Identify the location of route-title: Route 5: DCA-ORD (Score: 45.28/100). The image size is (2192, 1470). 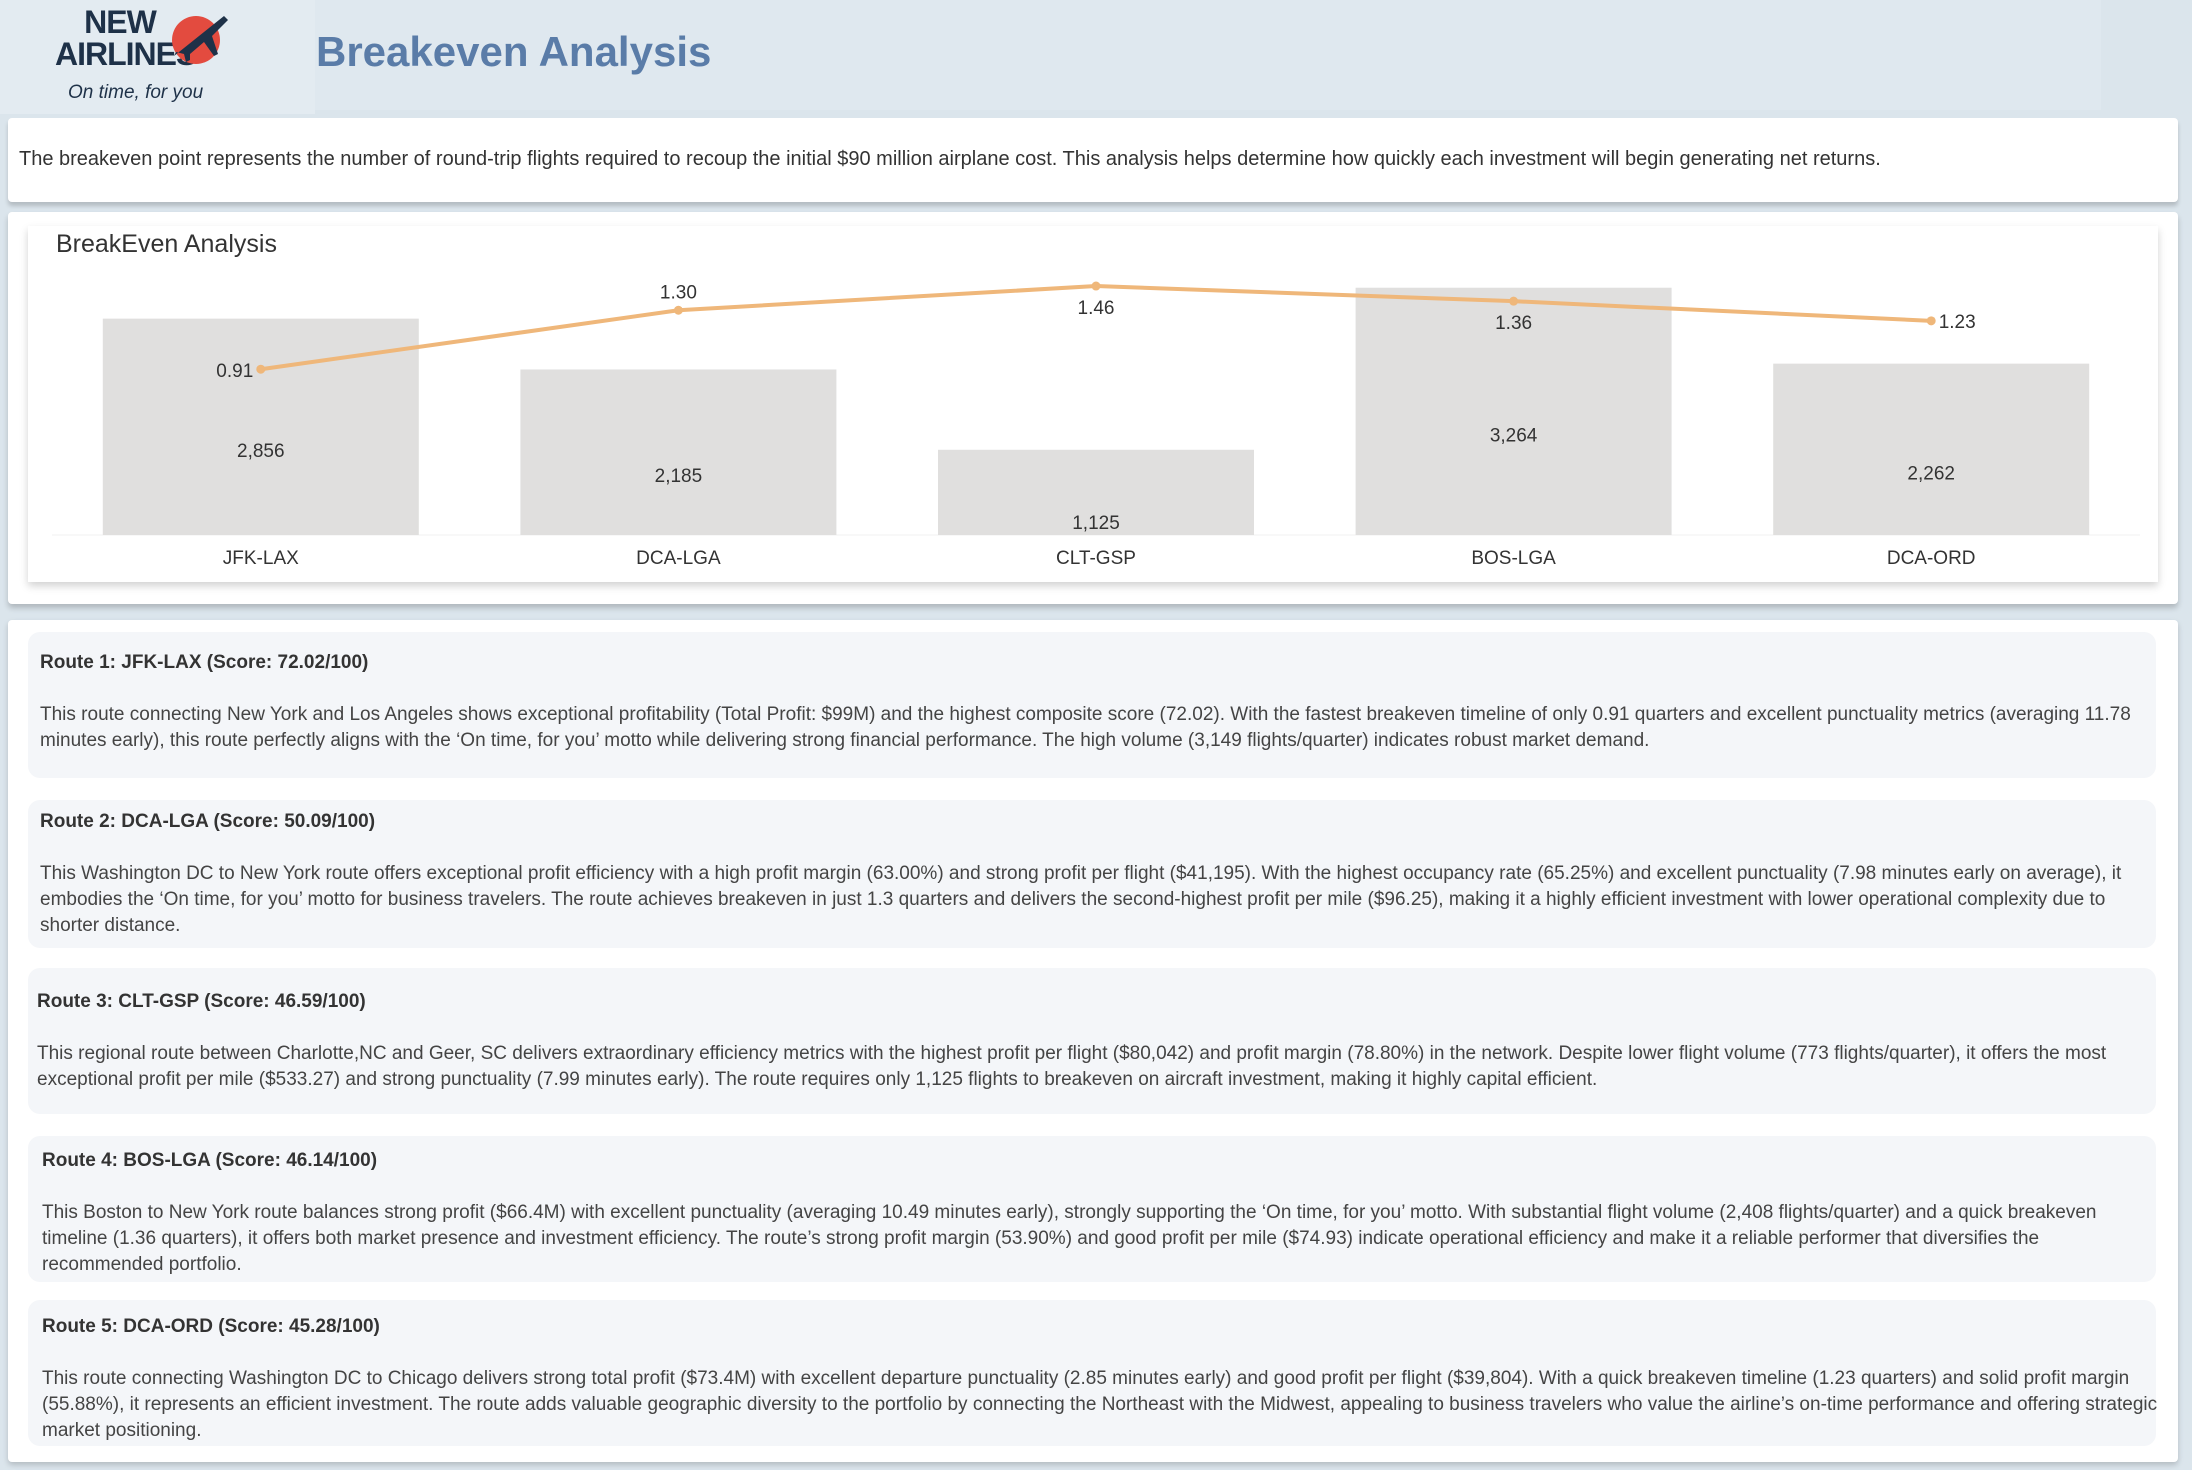
(211, 1326).